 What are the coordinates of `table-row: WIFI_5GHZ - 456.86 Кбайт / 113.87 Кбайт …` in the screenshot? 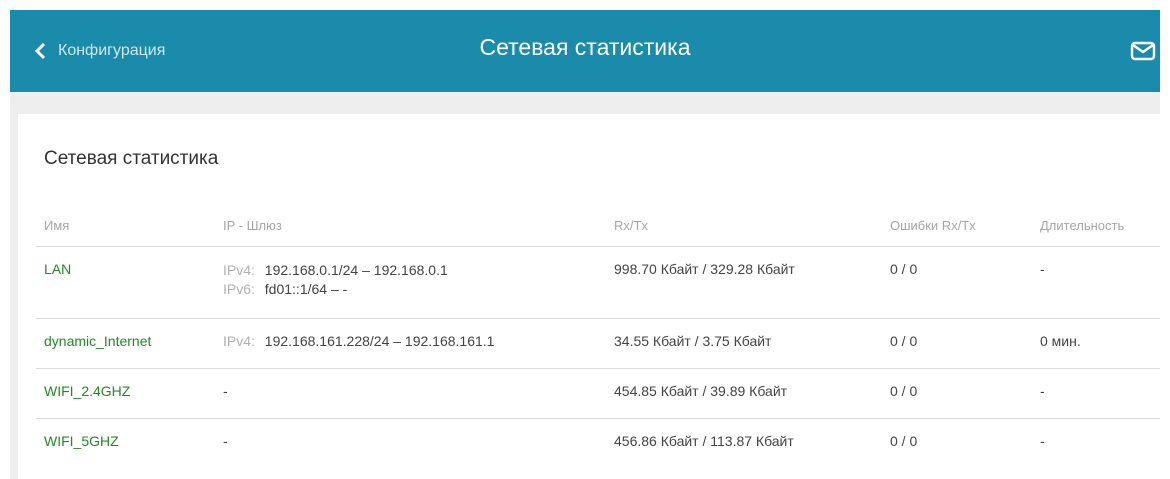 It's located at (598, 443).